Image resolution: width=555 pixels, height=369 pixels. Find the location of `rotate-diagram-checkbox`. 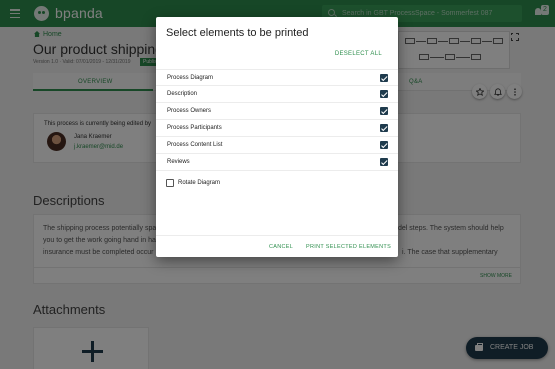

rotate-diagram-checkbox is located at coordinates (170, 183).